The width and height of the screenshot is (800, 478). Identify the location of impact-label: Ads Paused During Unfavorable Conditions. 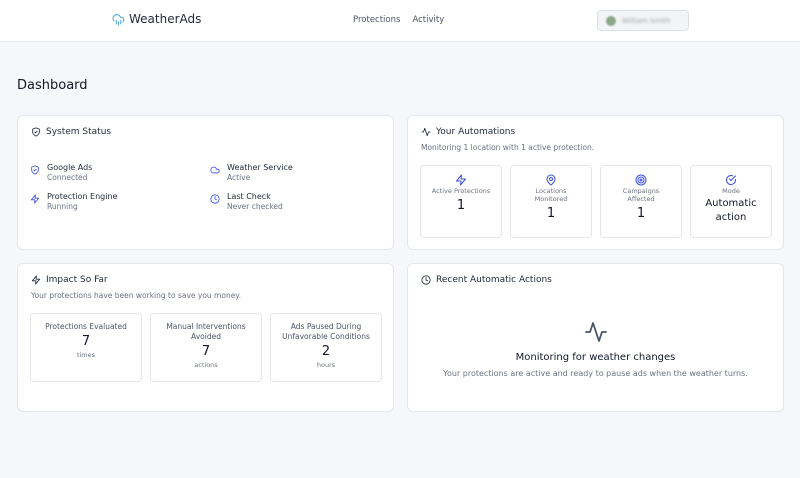
(326, 331).